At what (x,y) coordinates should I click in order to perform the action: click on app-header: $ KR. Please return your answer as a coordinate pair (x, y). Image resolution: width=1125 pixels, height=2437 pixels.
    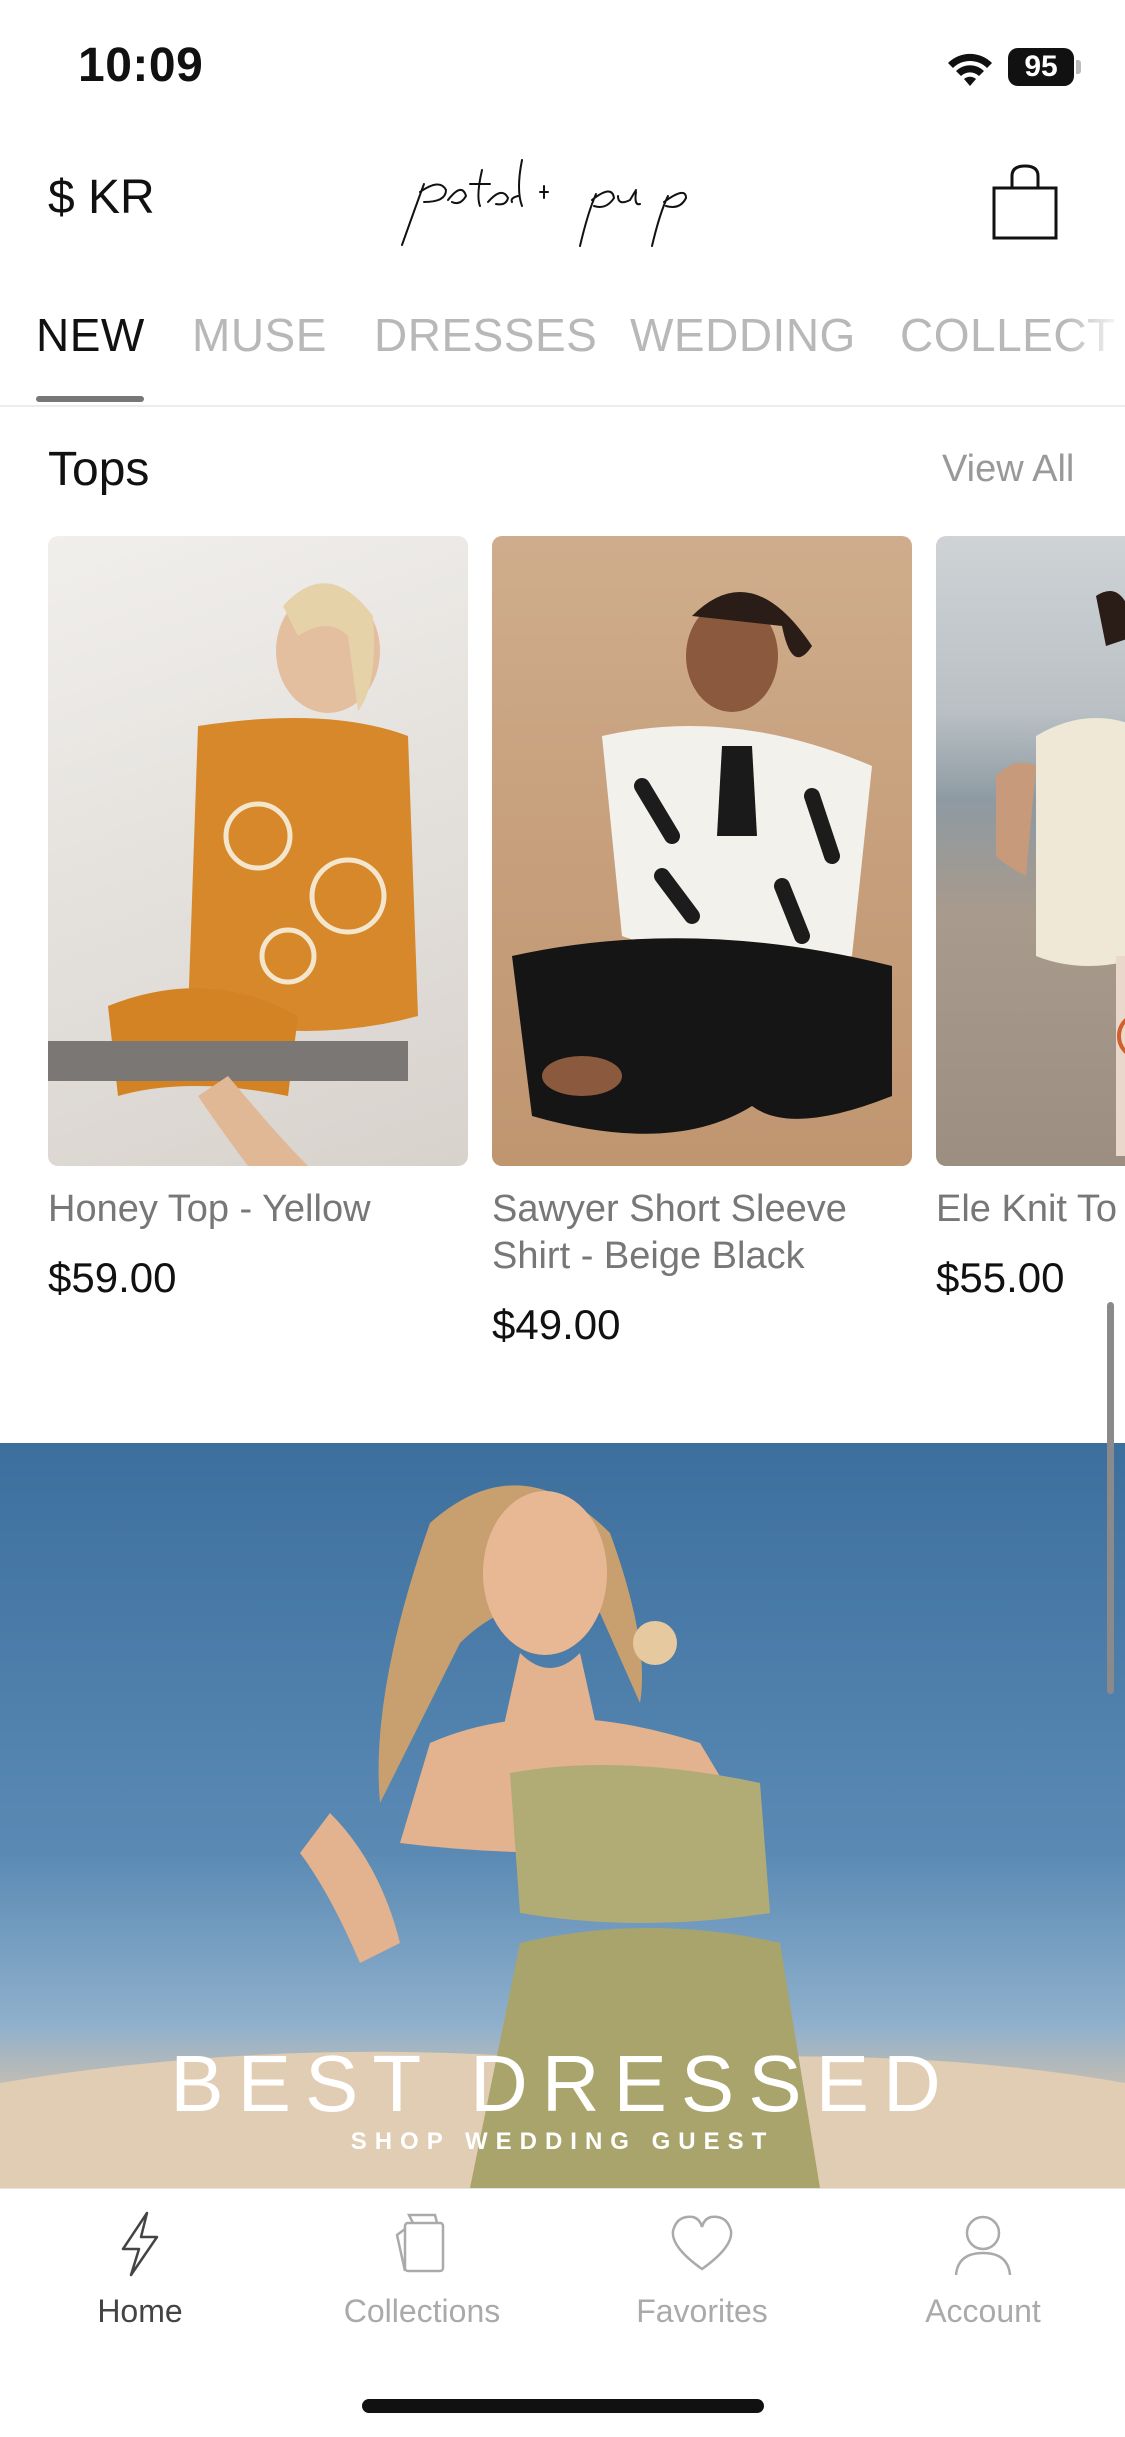
    Looking at the image, I should click on (562, 200).